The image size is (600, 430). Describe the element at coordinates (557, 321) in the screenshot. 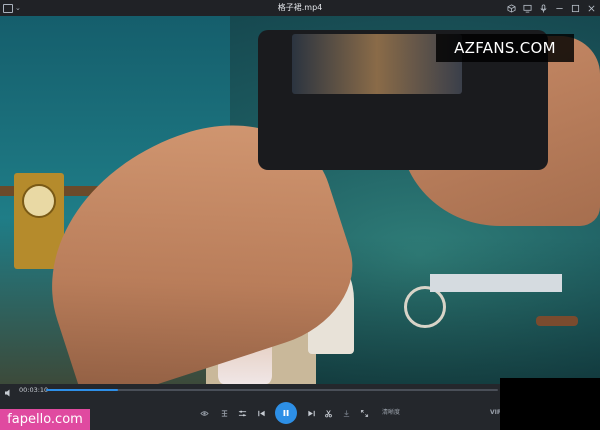

I see `scene-stool` at that location.